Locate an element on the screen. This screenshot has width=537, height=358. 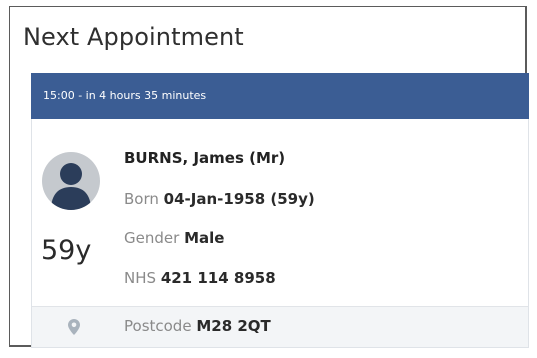
nhs-value: 421 114 8958 is located at coordinates (218, 278).